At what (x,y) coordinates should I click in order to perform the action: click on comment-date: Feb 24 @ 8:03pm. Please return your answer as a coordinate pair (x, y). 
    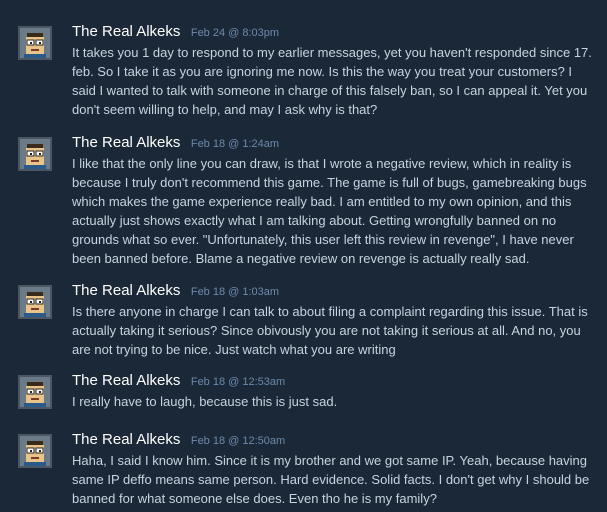
    Looking at the image, I should click on (235, 33).